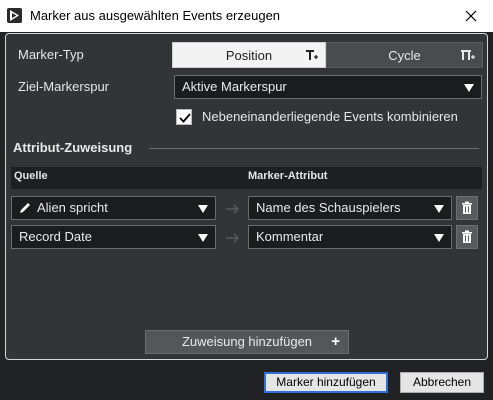  I want to click on segment-position: Position, so click(249, 55).